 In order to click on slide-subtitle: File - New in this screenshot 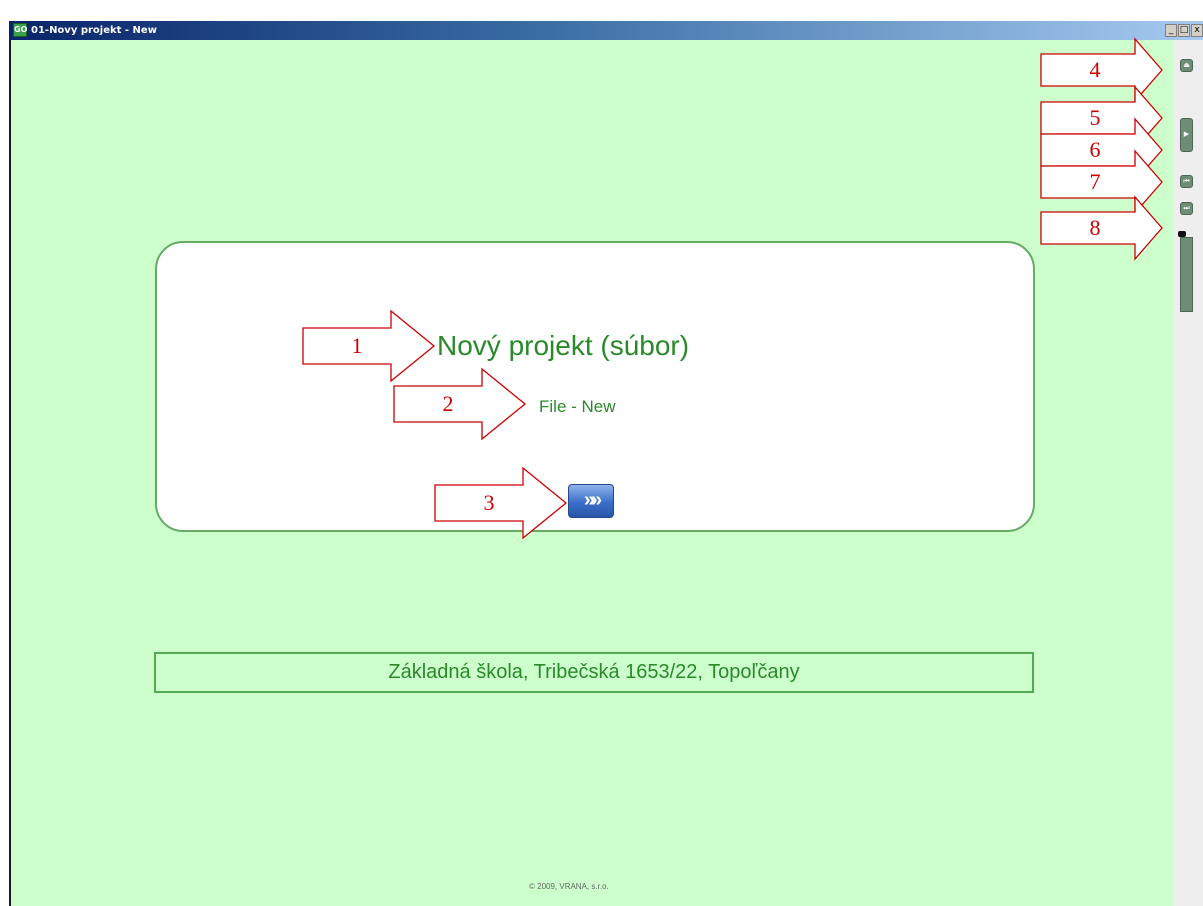, I will do `click(577, 406)`.